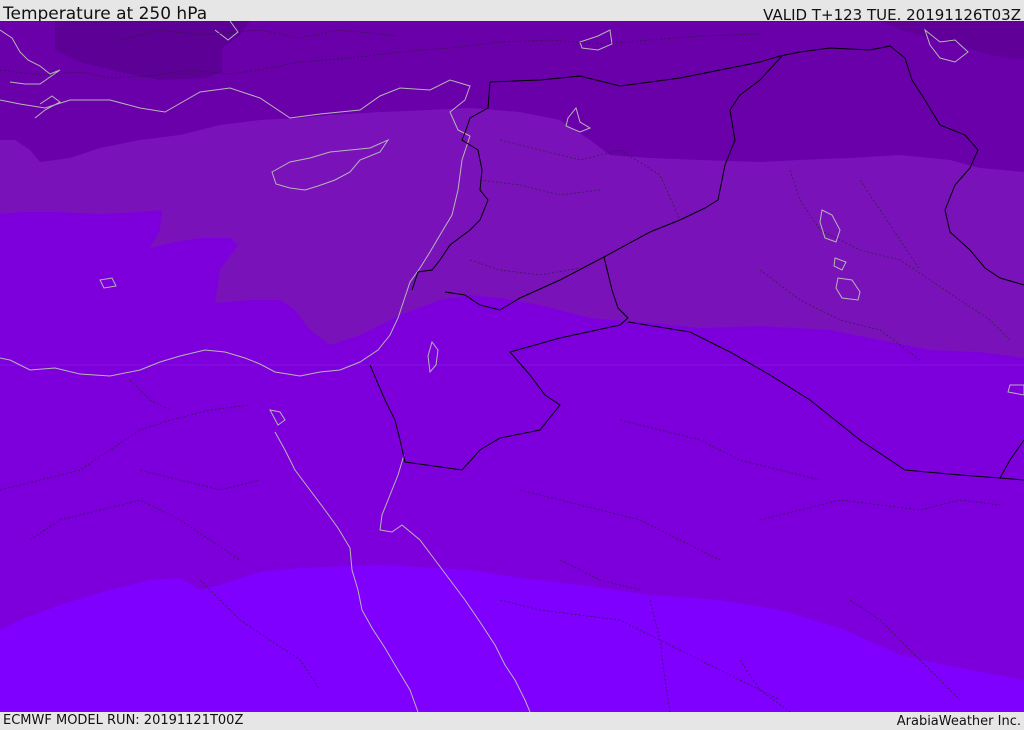 Image resolution: width=1024 pixels, height=730 pixels. Describe the element at coordinates (958, 721) in the screenshot. I see `credit: ArabiaWeather Inc.` at that location.